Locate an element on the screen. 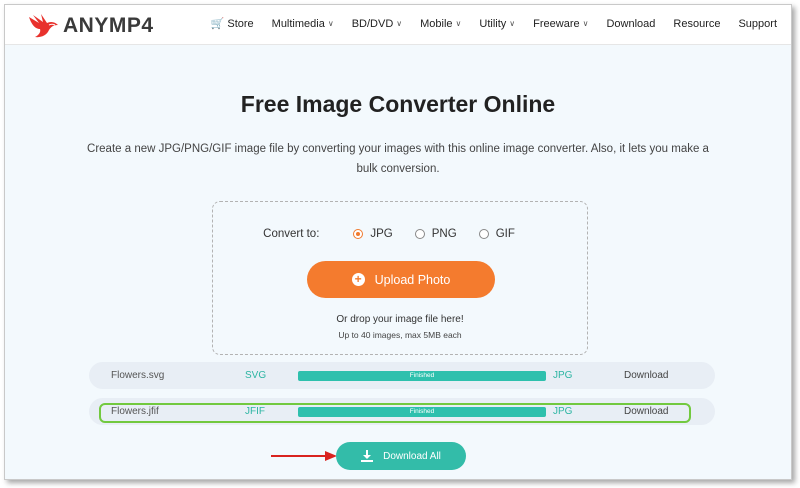 This screenshot has height=488, width=800. brand-name: ANYMP4 is located at coordinates (108, 25).